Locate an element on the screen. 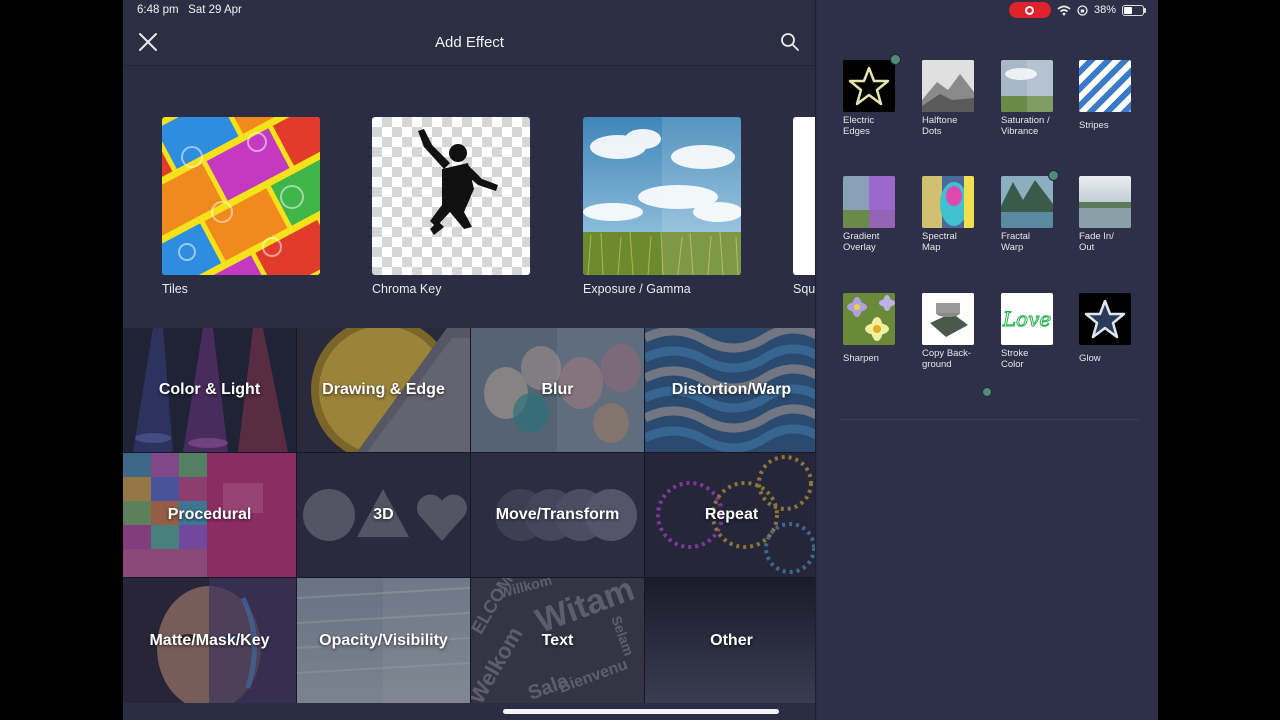  category-label: 3D is located at coordinates (383, 514).